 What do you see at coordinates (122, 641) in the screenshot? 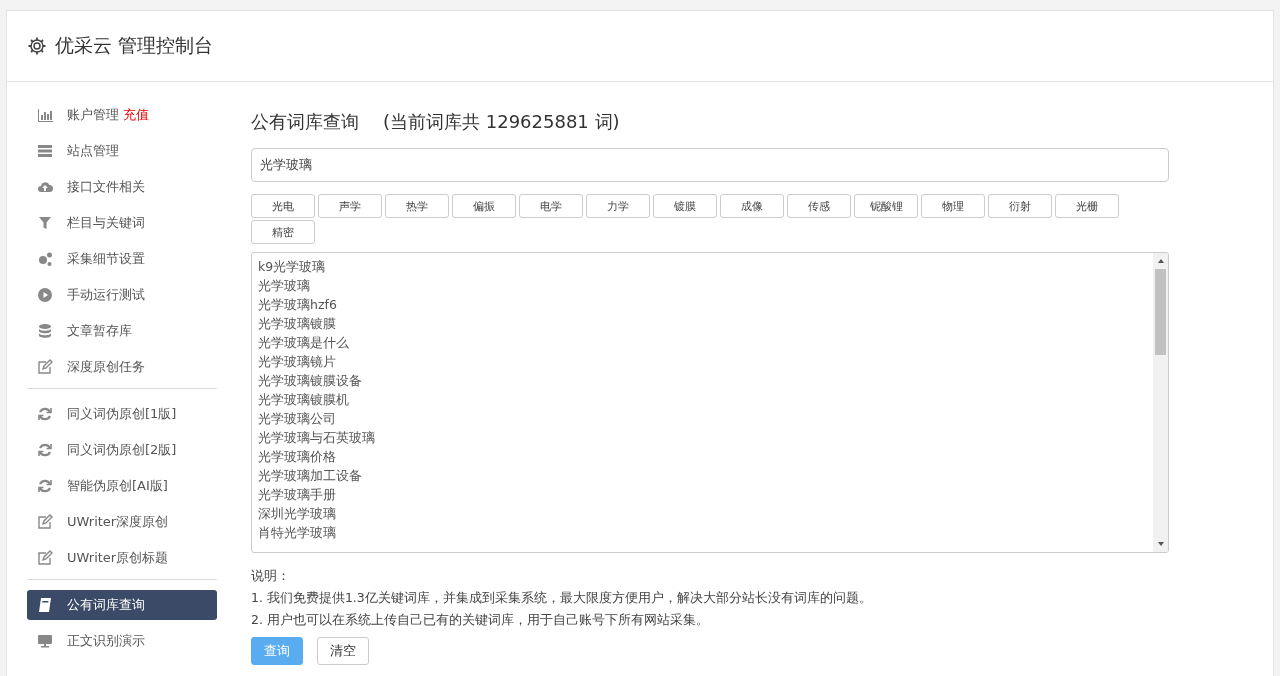
I see `sidebar-item: 正文识别演示` at bounding box center [122, 641].